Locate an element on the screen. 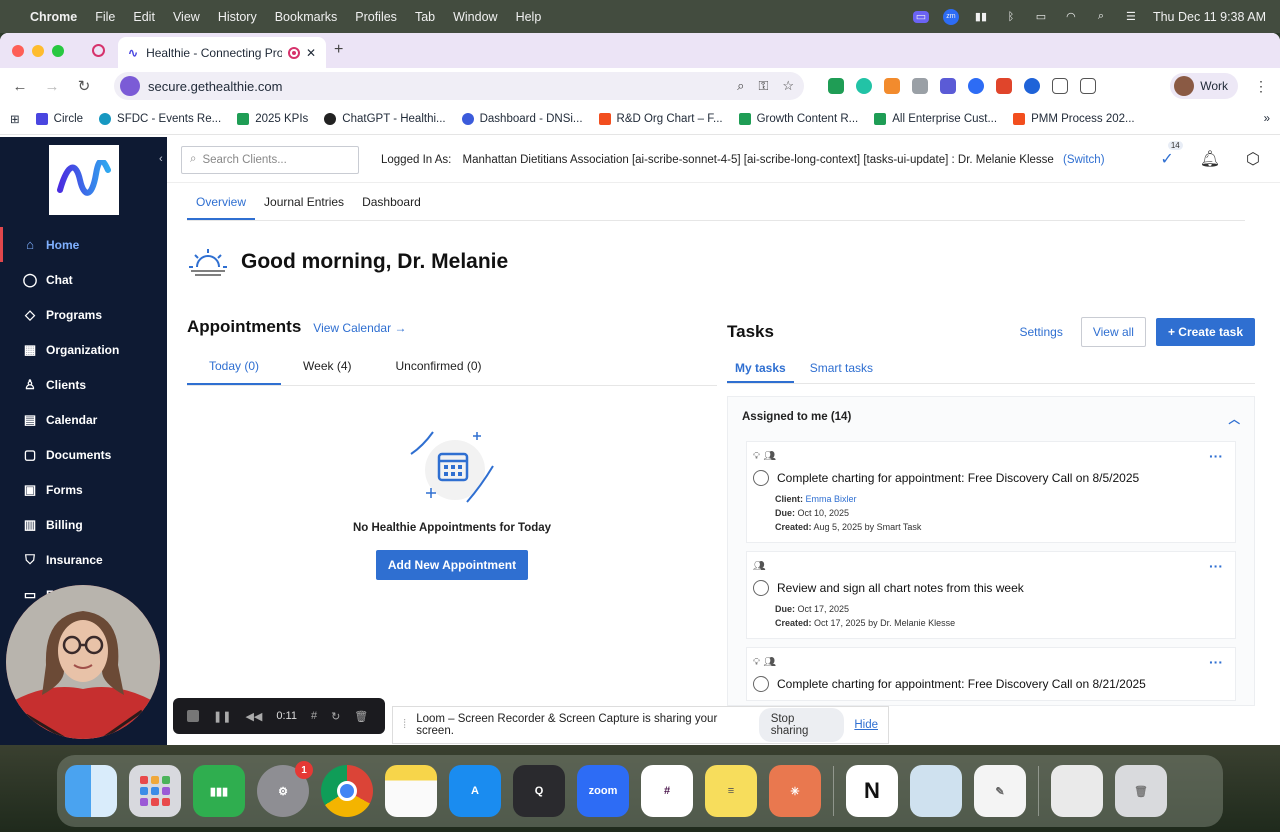 Image resolution: width=1280 pixels, height=832 pixels. sidebar-item-documents: ▢ Documents is located at coordinates (83, 454).